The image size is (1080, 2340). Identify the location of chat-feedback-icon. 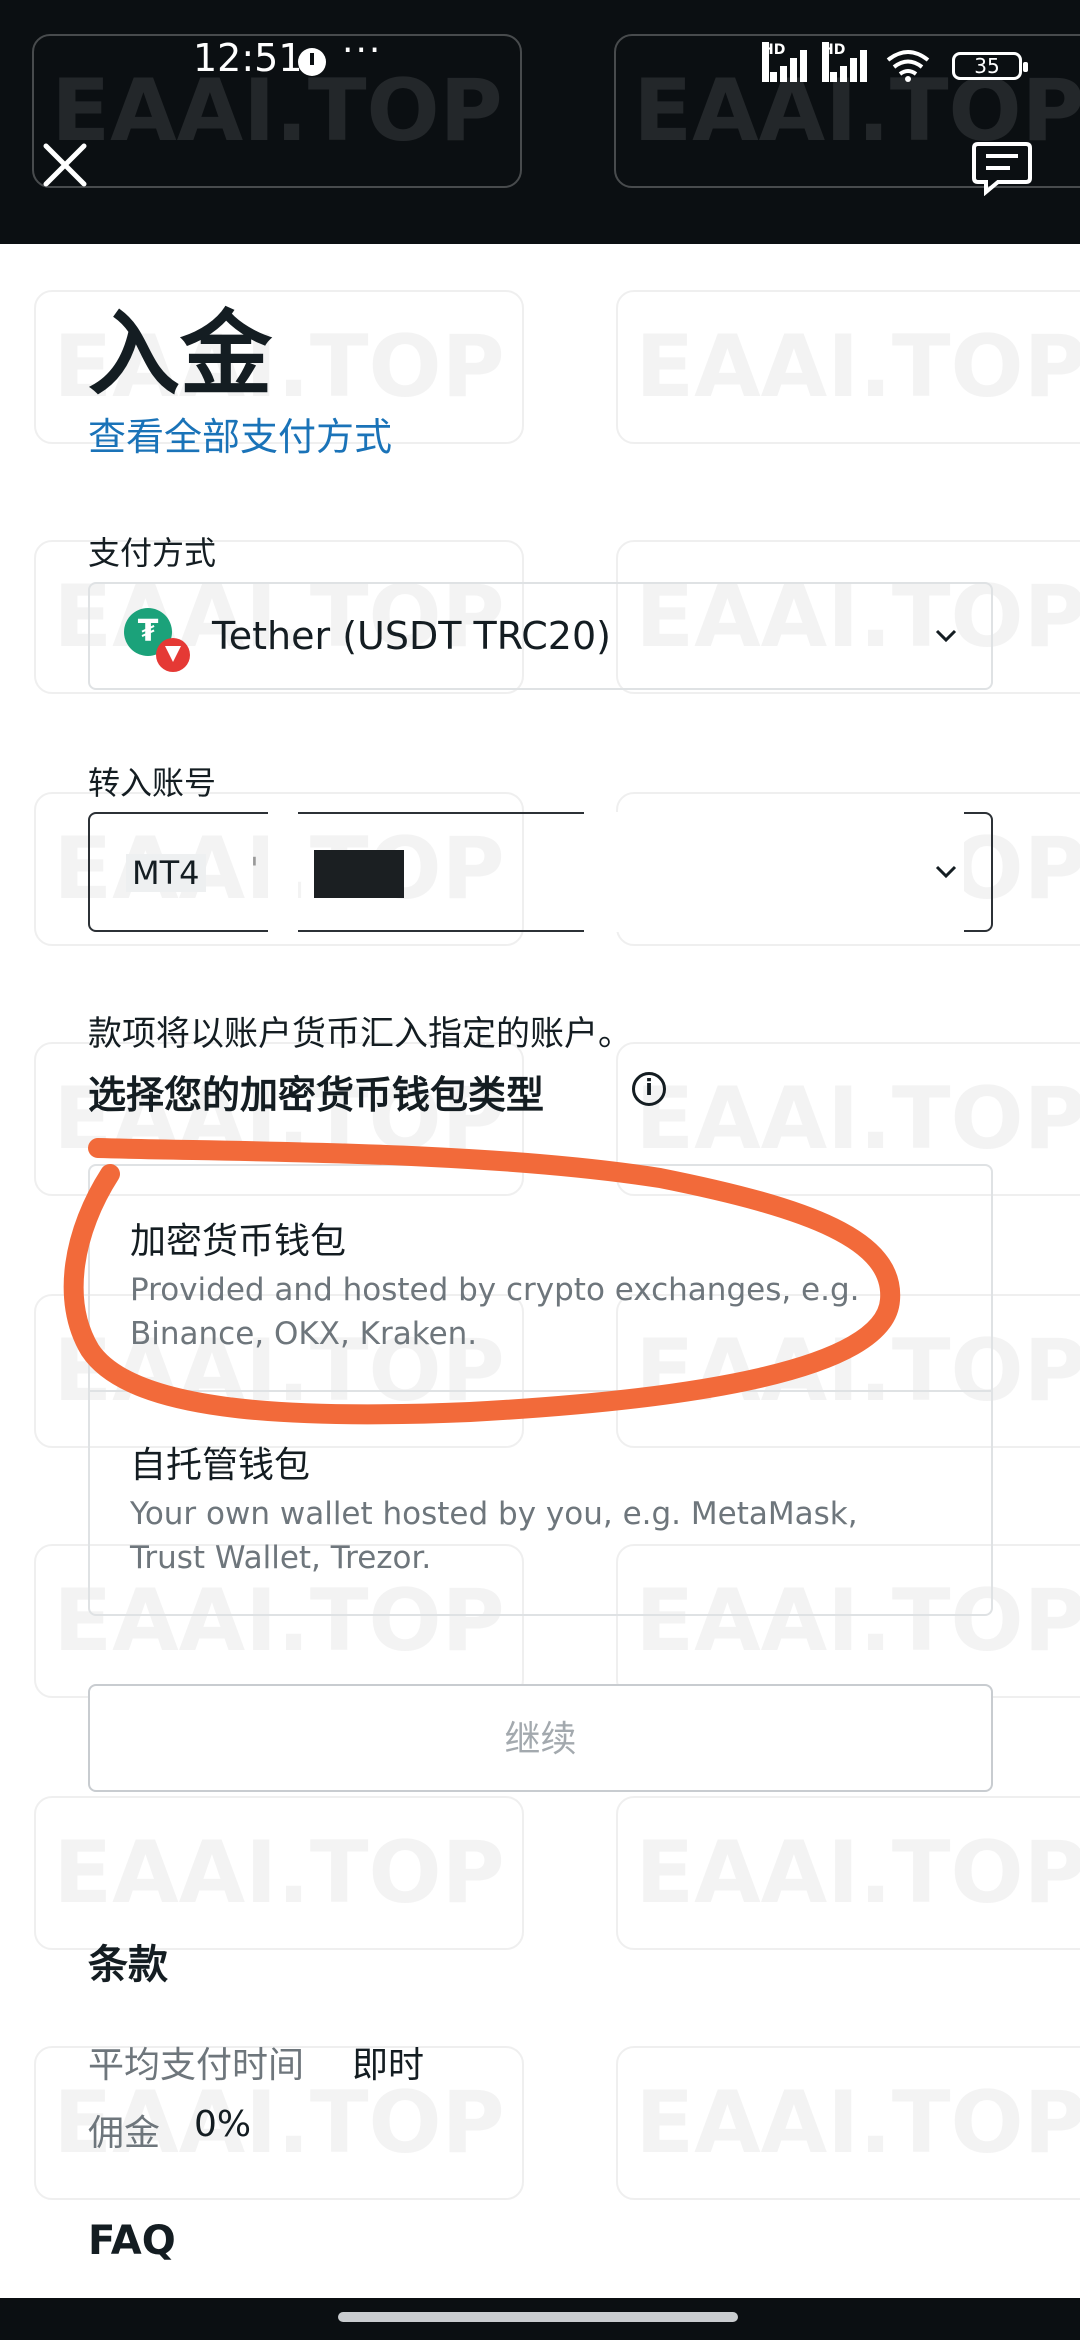
(1002, 168).